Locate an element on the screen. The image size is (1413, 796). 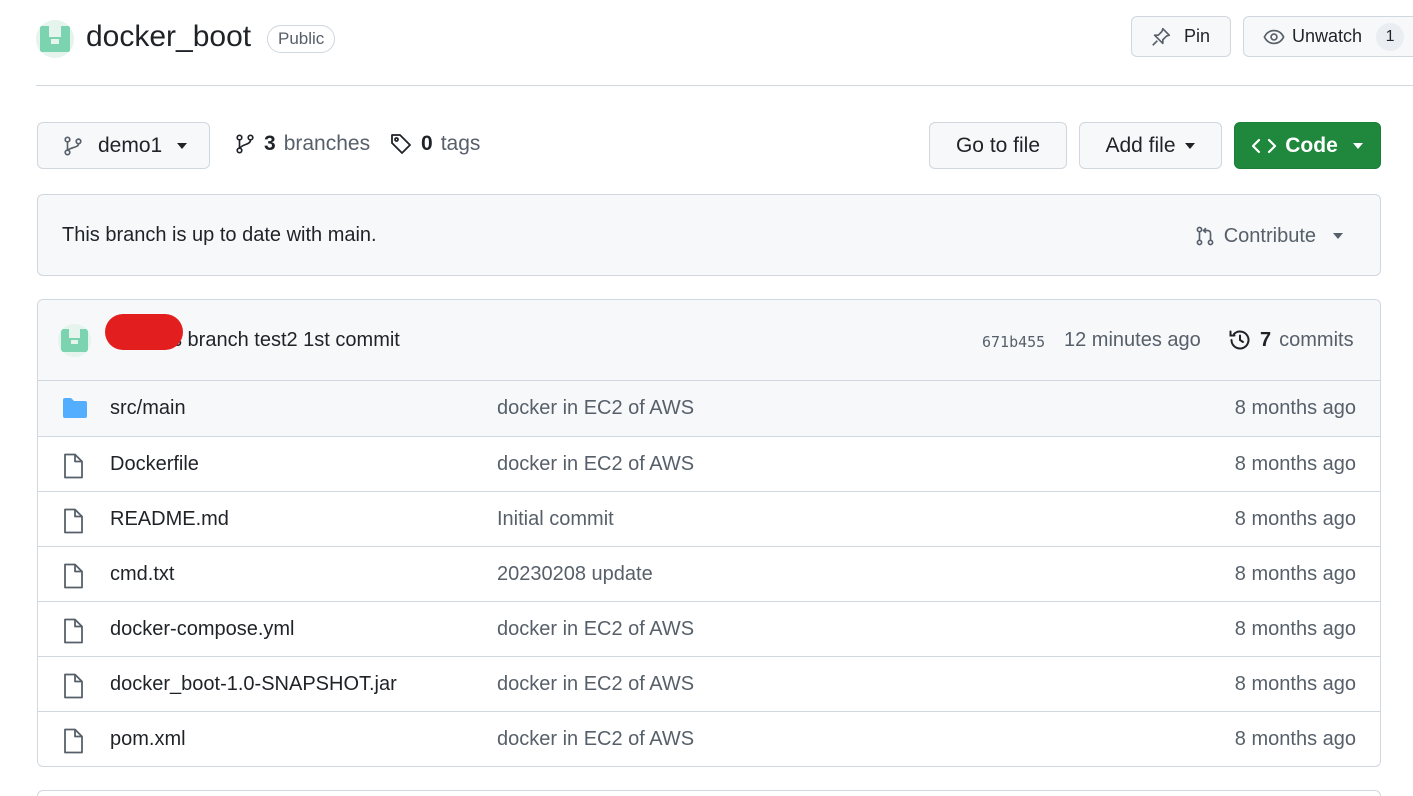
contribute-label: Contribute is located at coordinates (1269, 235).